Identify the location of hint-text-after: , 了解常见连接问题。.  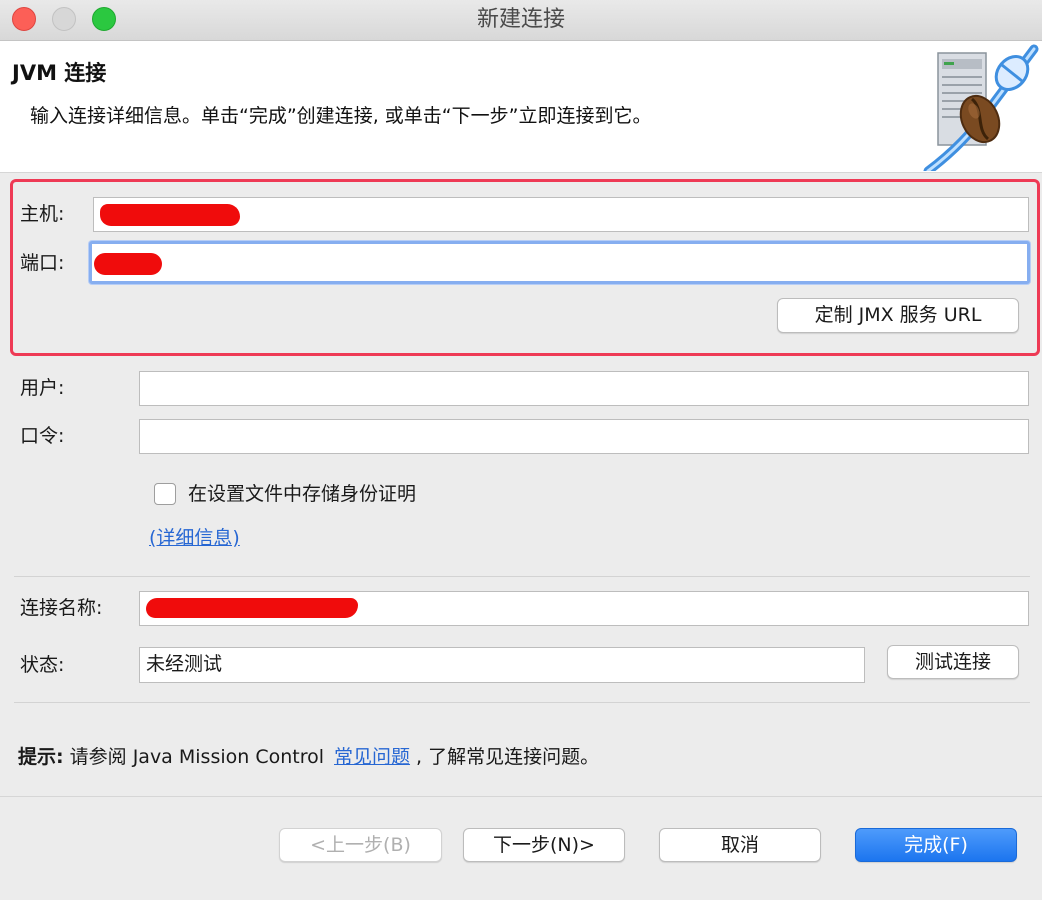
(508, 757).